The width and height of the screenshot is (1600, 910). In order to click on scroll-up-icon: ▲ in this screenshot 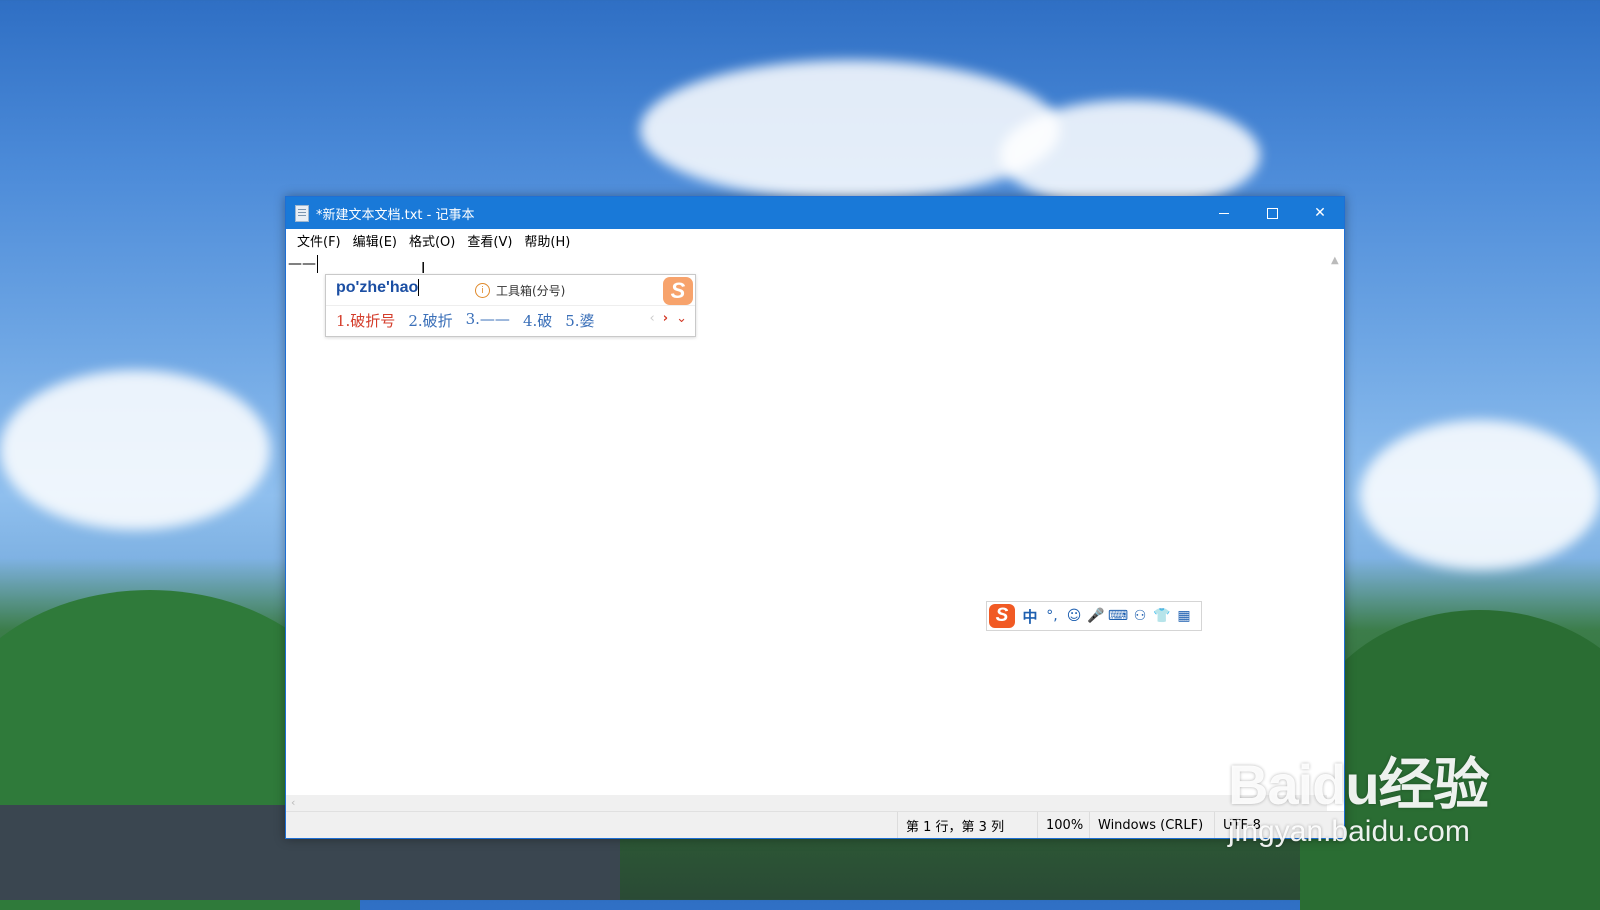, I will do `click(1335, 260)`.